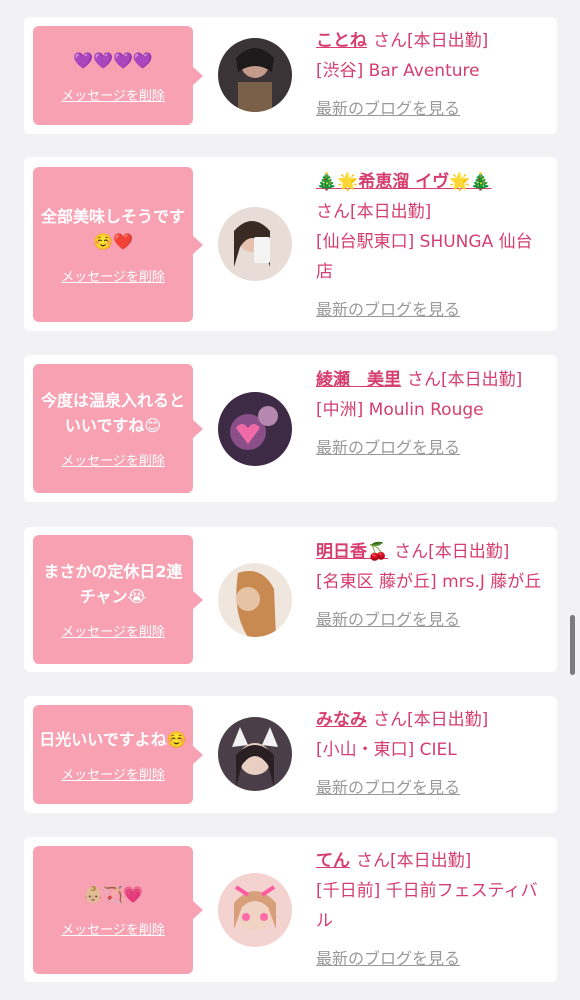  Describe the element at coordinates (333, 861) in the screenshot. I see `cast-name-link: てん` at that location.